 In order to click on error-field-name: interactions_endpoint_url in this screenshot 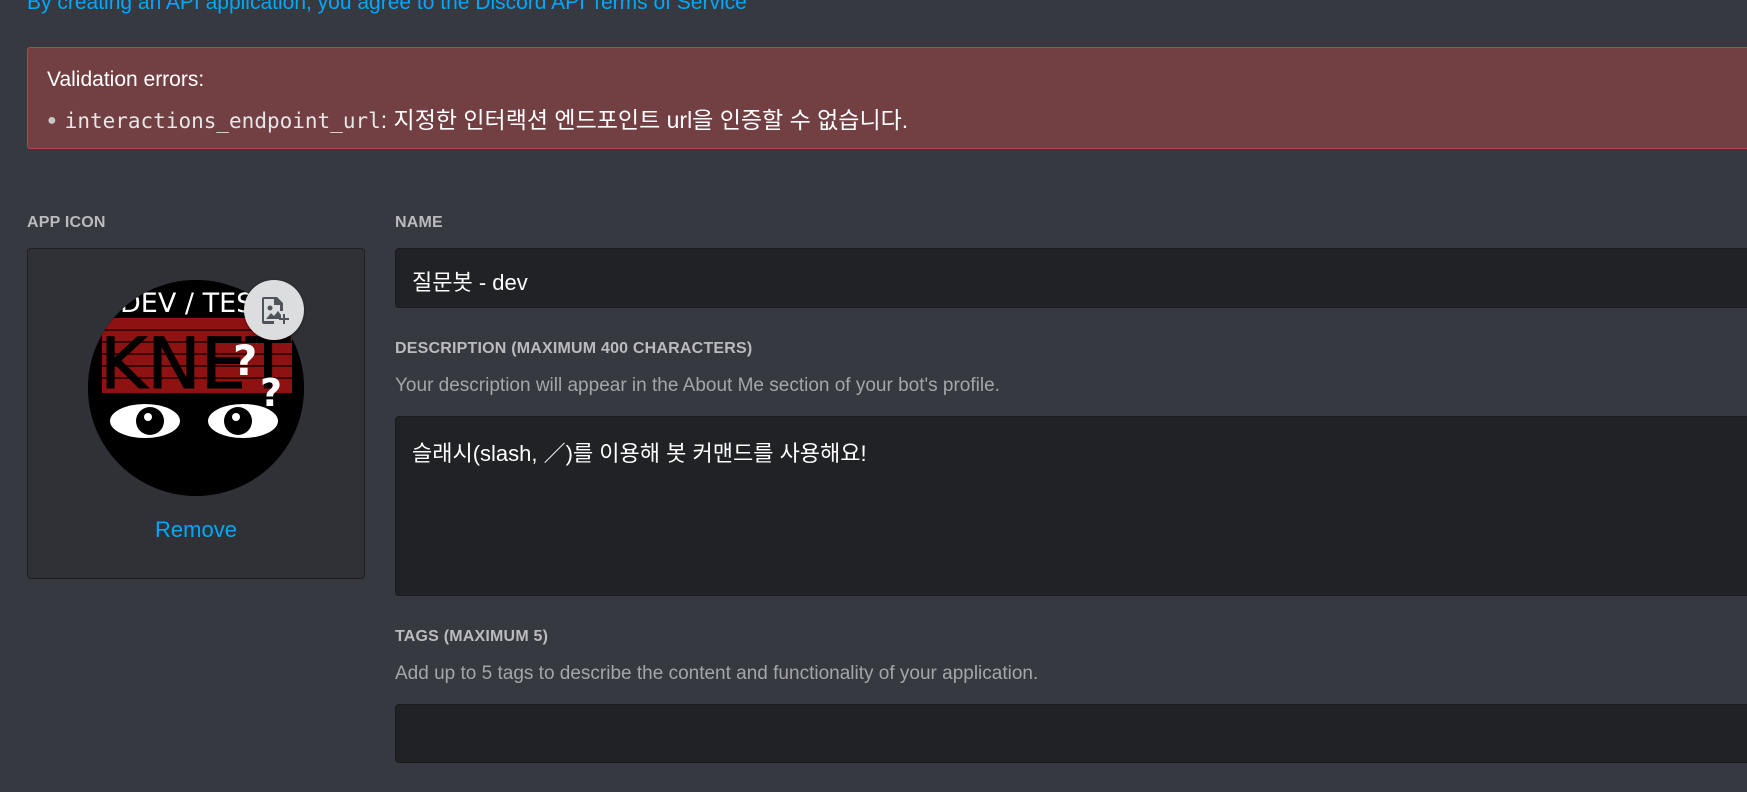, I will do `click(222, 121)`.